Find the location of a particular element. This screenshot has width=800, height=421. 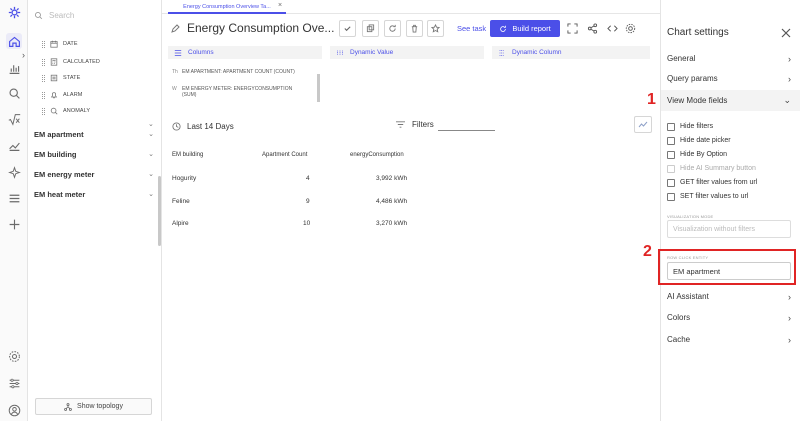

checkbox-hide-date-picker: Hide date picker is located at coordinates (699, 140).